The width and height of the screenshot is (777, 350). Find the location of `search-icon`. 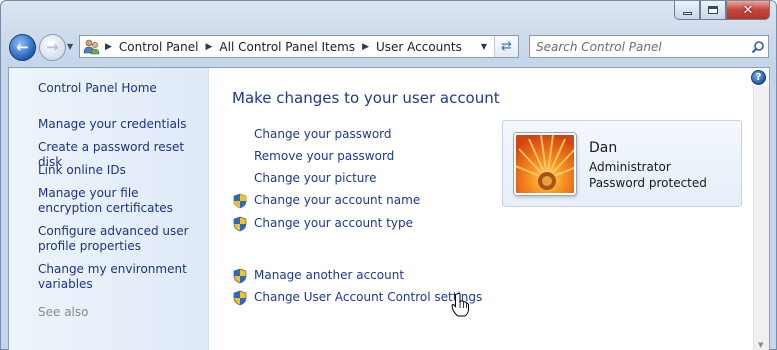

search-icon is located at coordinates (758, 47).